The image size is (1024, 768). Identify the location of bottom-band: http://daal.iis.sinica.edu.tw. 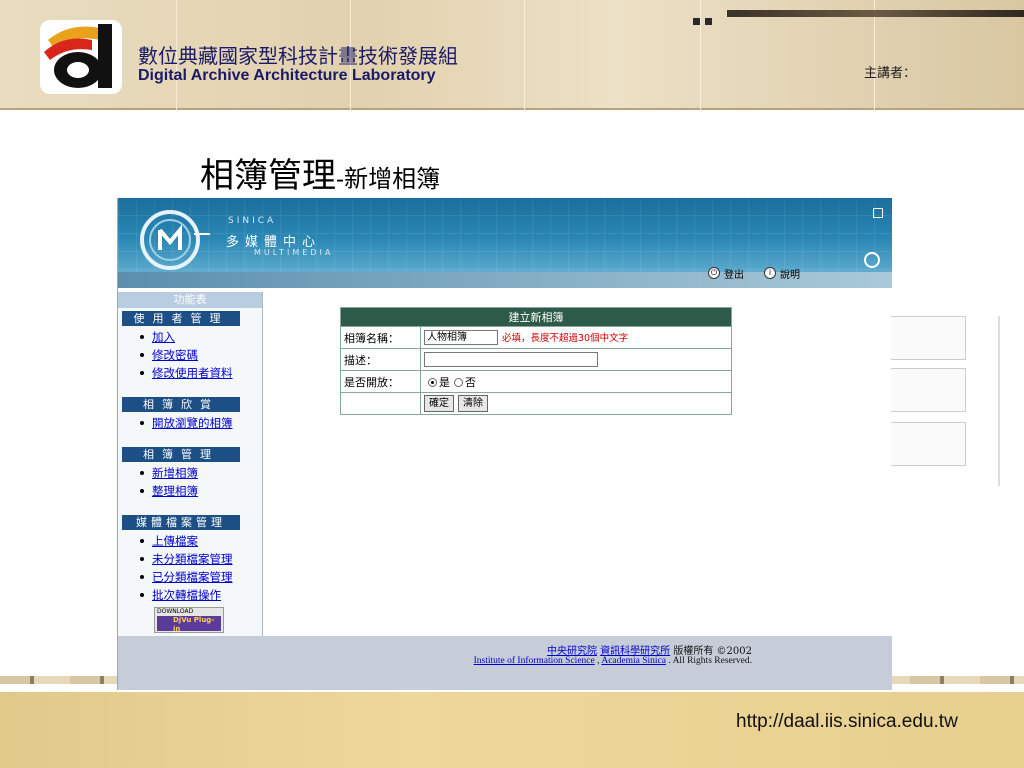
(512, 730).